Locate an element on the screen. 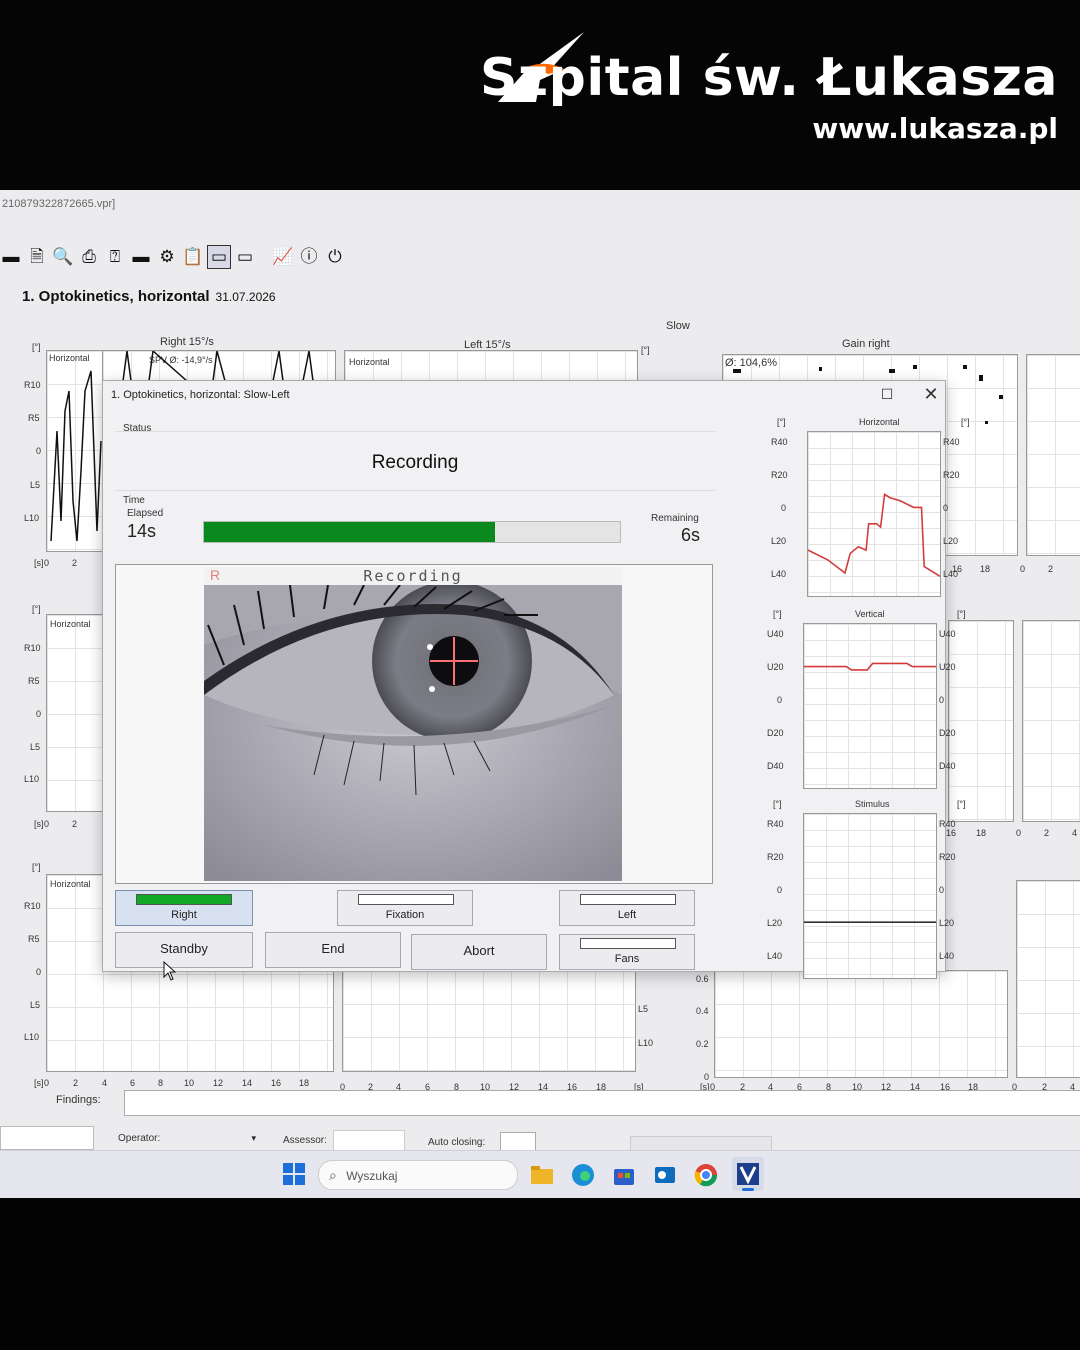 The height and width of the screenshot is (1350, 1080). operator-dropdown: ▾ is located at coordinates (212, 1138).